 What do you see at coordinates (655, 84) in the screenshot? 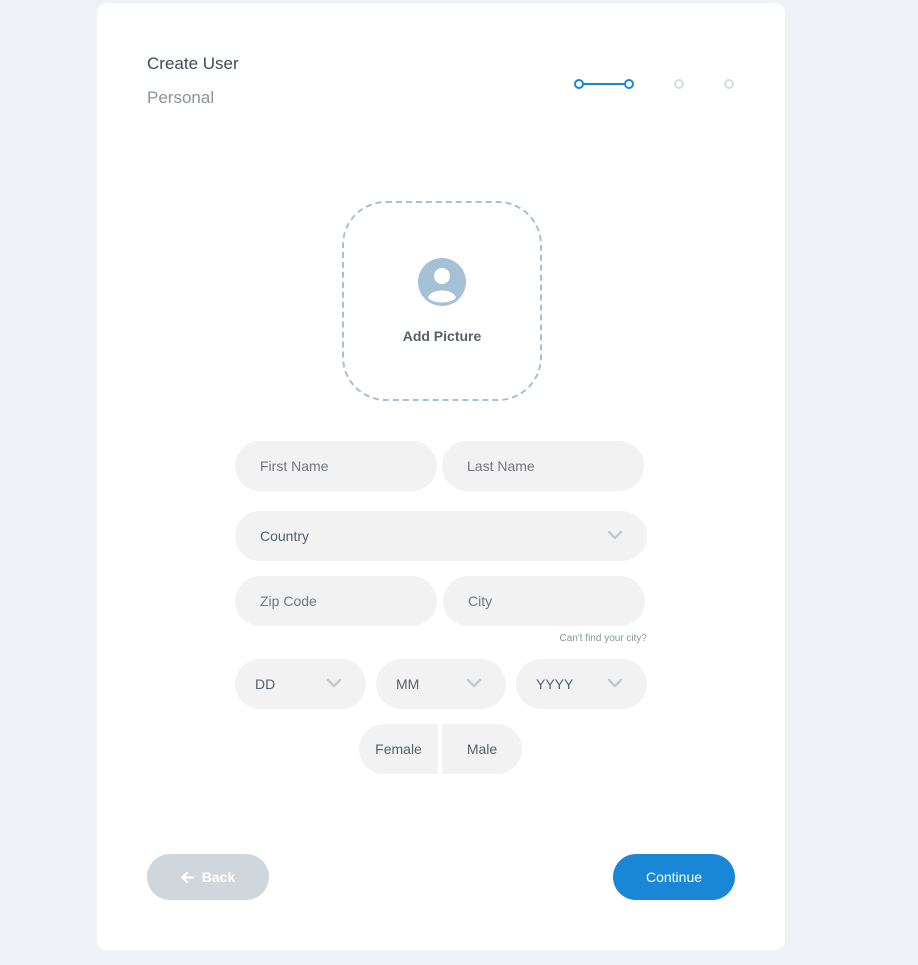
I see `progress-stepper` at bounding box center [655, 84].